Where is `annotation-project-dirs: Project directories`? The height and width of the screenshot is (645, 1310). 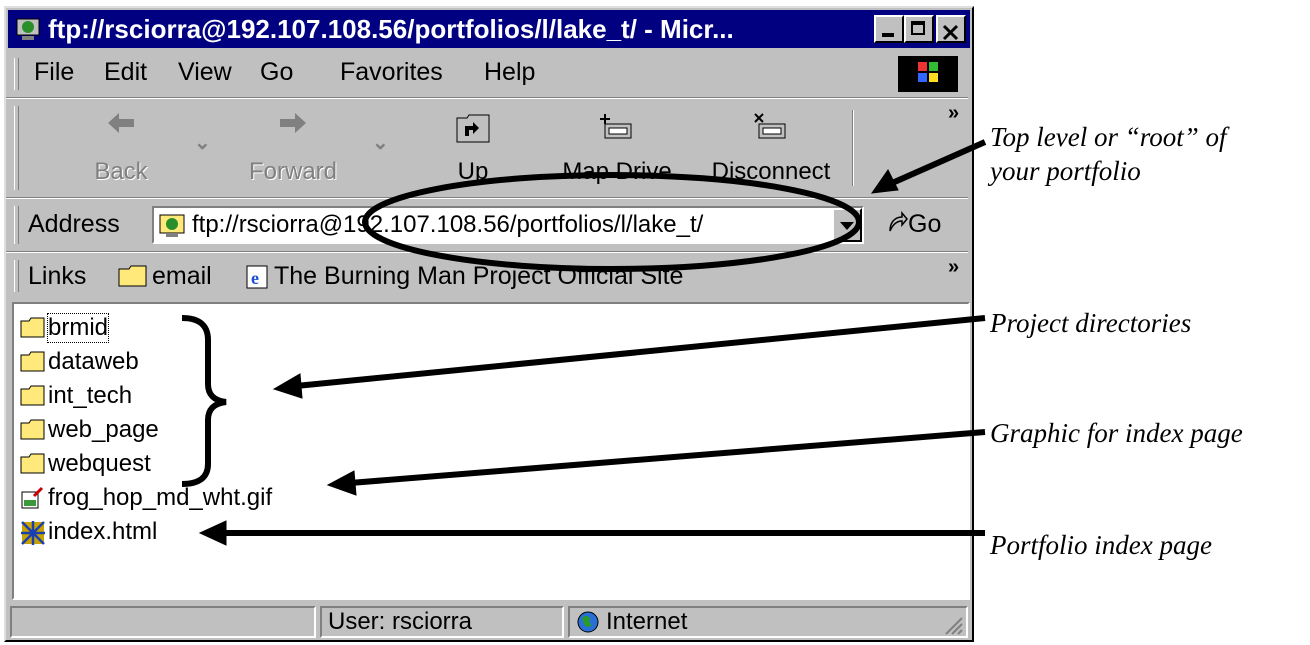
annotation-project-dirs: Project directories is located at coordinates (1091, 323).